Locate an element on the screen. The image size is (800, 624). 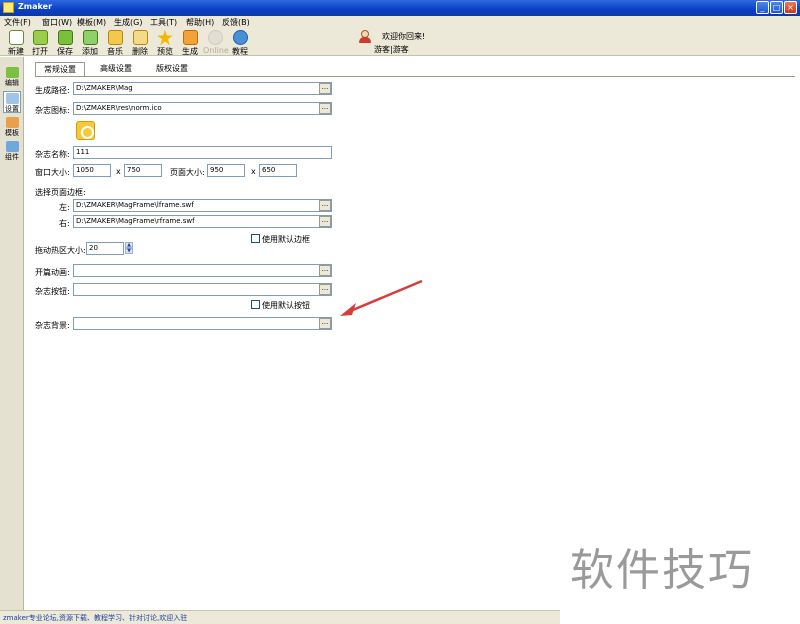
mag-icon-field: D:\ZMAKER\res\norm.ico is located at coordinates (202, 108).